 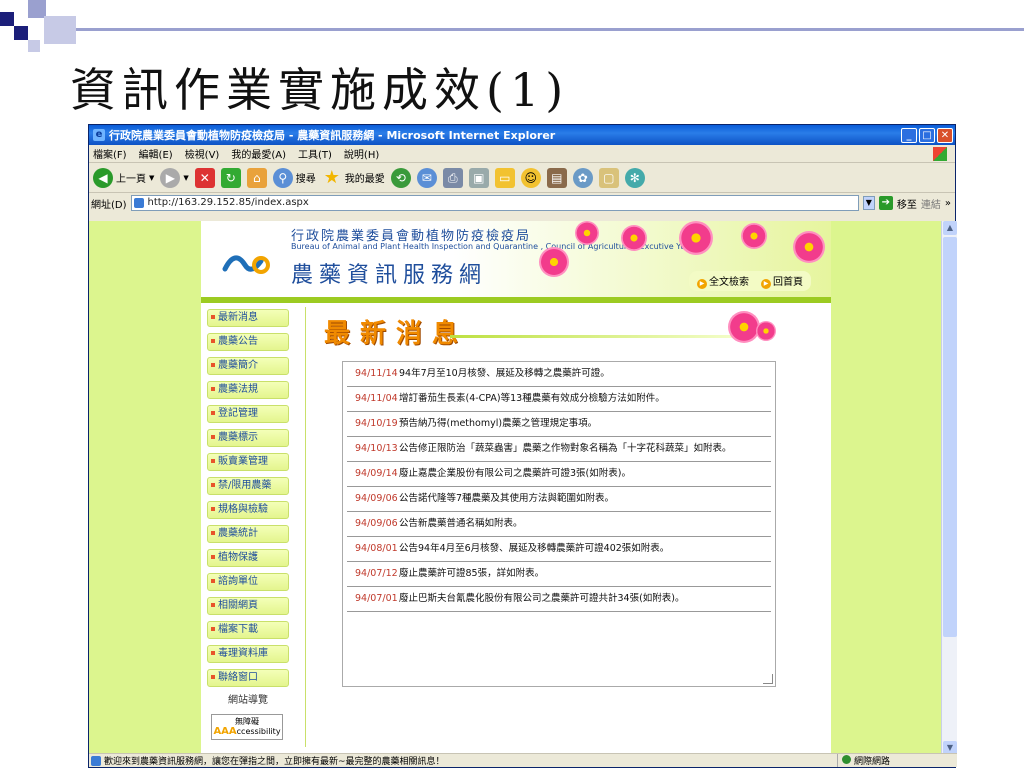 I want to click on news-item: 94/11/04 增訂番茄生長素(4-CPA)等13種農藥有效成分檢驗方法如附件。, so click(x=559, y=399).